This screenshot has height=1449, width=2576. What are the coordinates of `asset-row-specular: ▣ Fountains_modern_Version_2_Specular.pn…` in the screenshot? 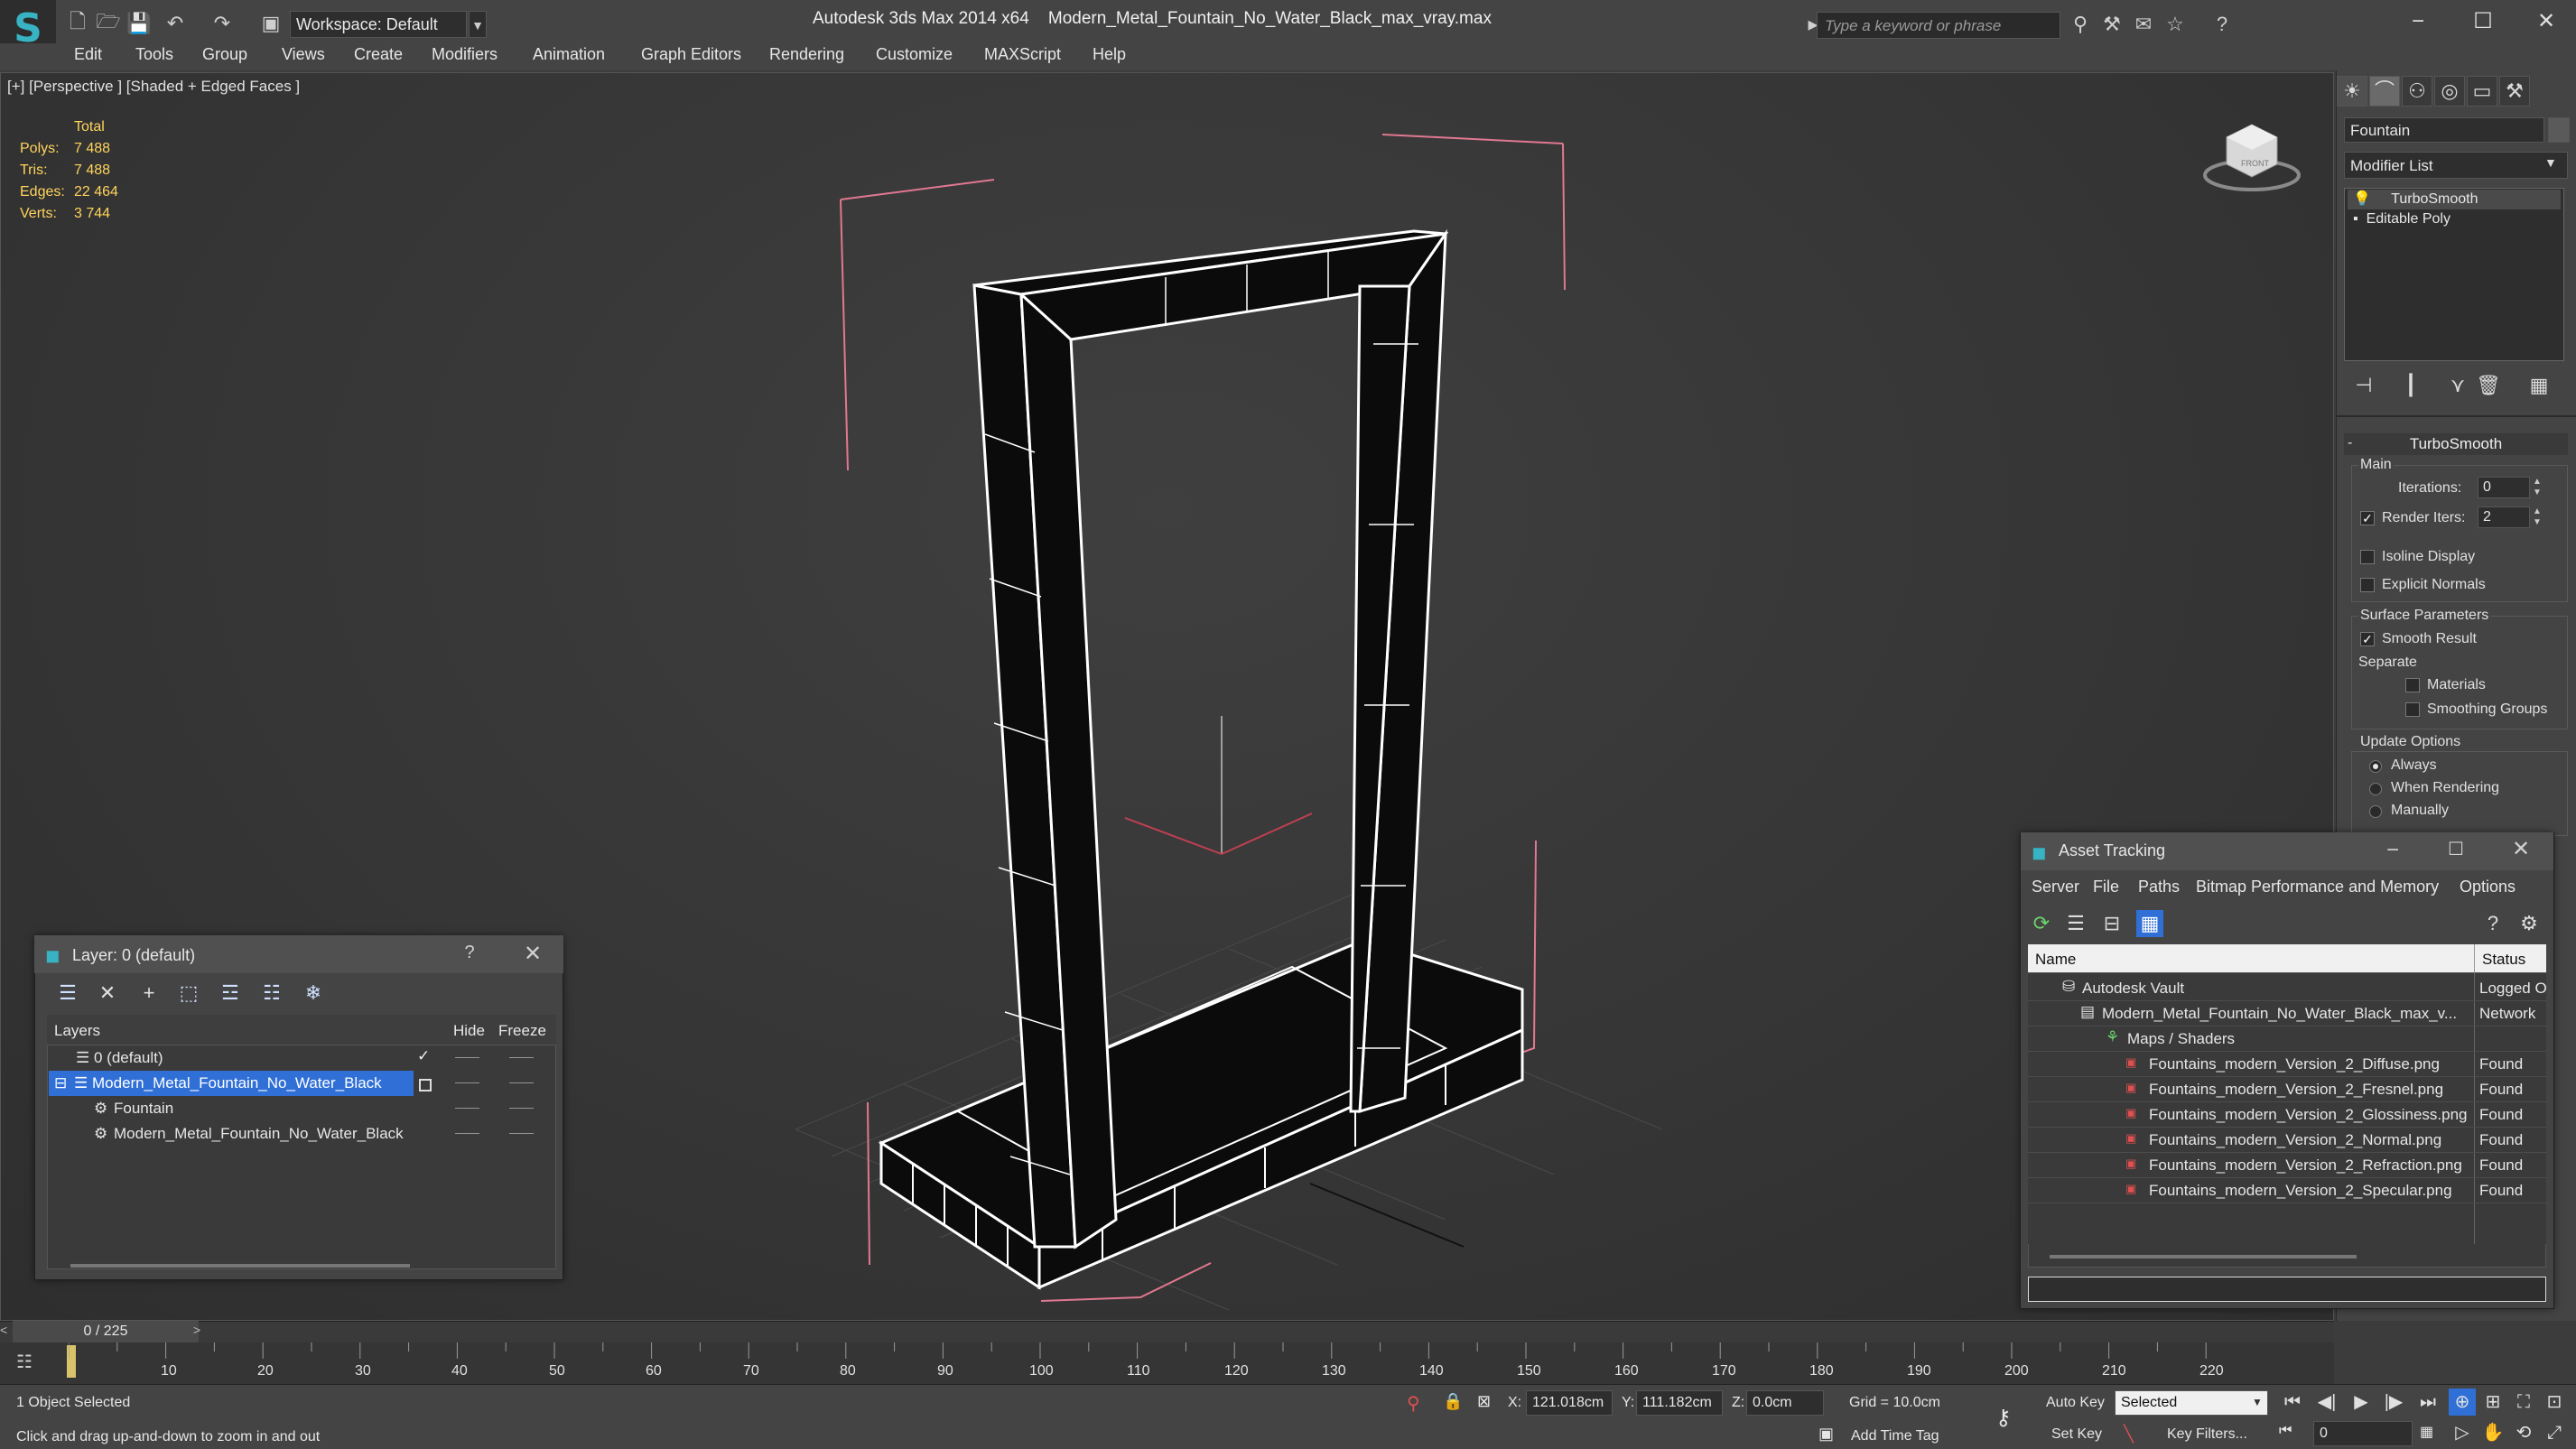 It's located at (2287, 1190).